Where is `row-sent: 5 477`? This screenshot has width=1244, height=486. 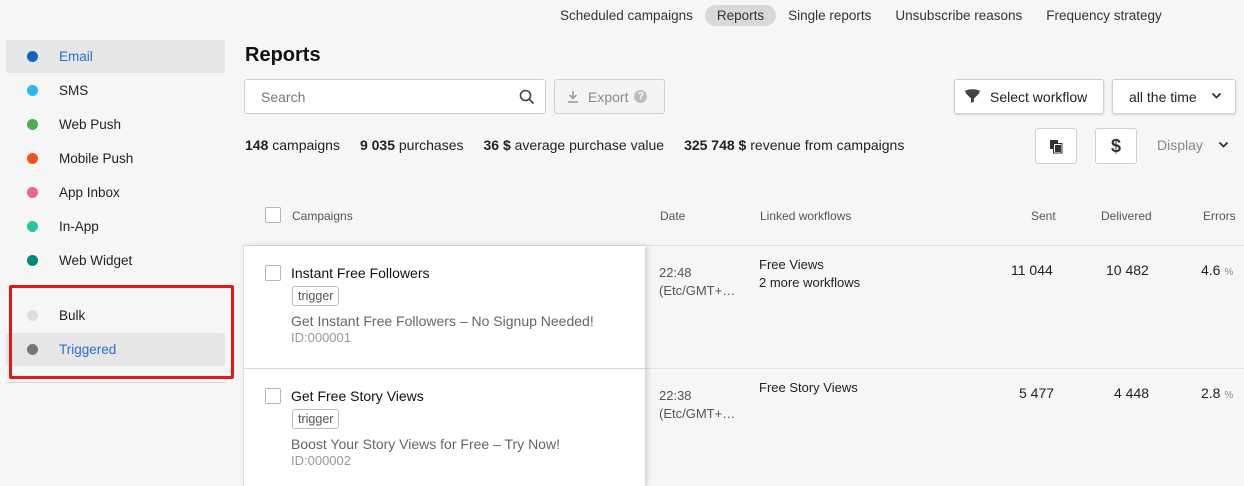
row-sent: 5 477 is located at coordinates (1037, 393).